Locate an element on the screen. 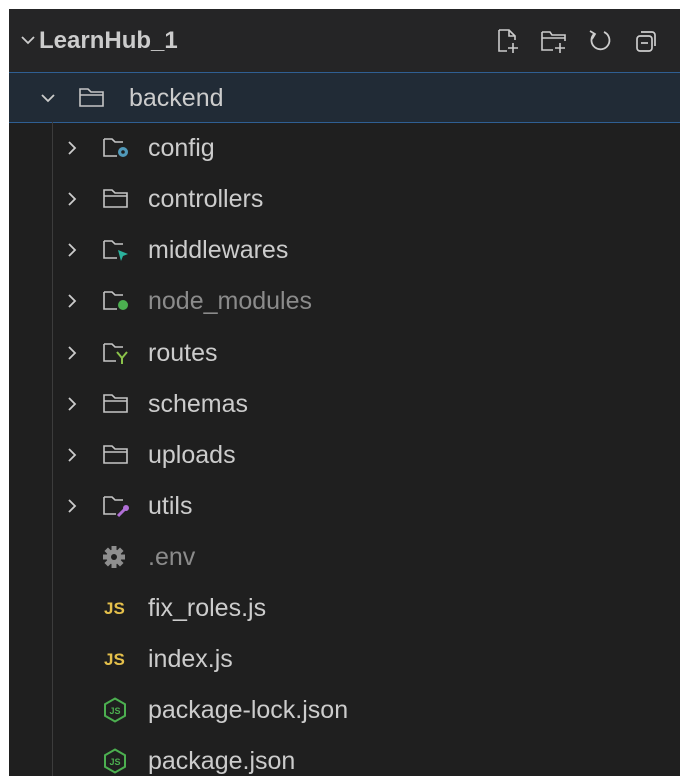 The width and height of the screenshot is (680, 776). new-file-icon is located at coordinates (508, 41).